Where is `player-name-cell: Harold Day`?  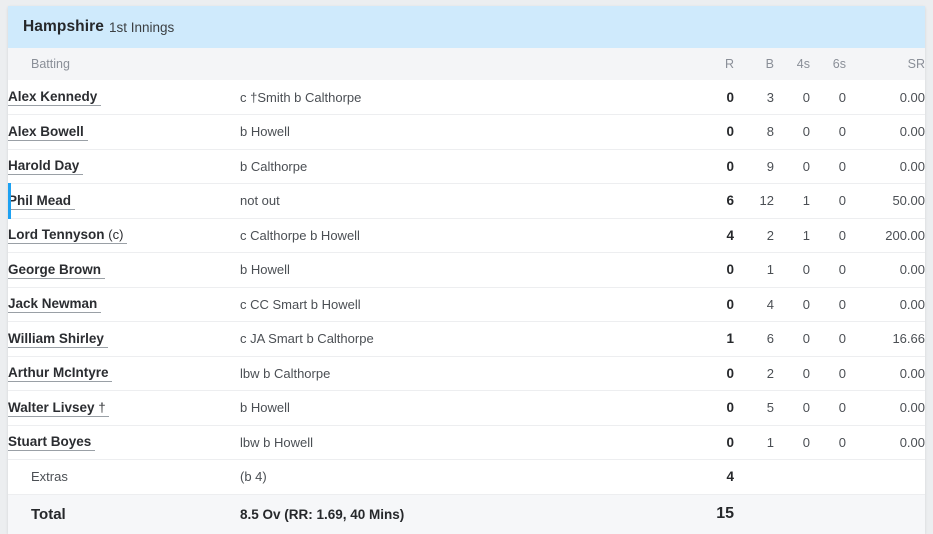 player-name-cell: Harold Day is located at coordinates (124, 166).